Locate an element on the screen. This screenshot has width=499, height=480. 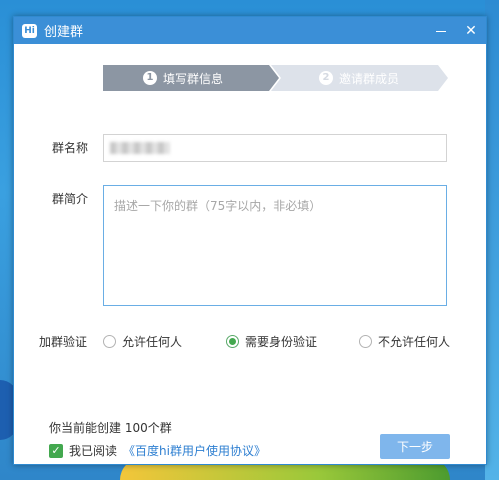
verify-option-allow-anyone: 允许任何人 is located at coordinates (142, 341).